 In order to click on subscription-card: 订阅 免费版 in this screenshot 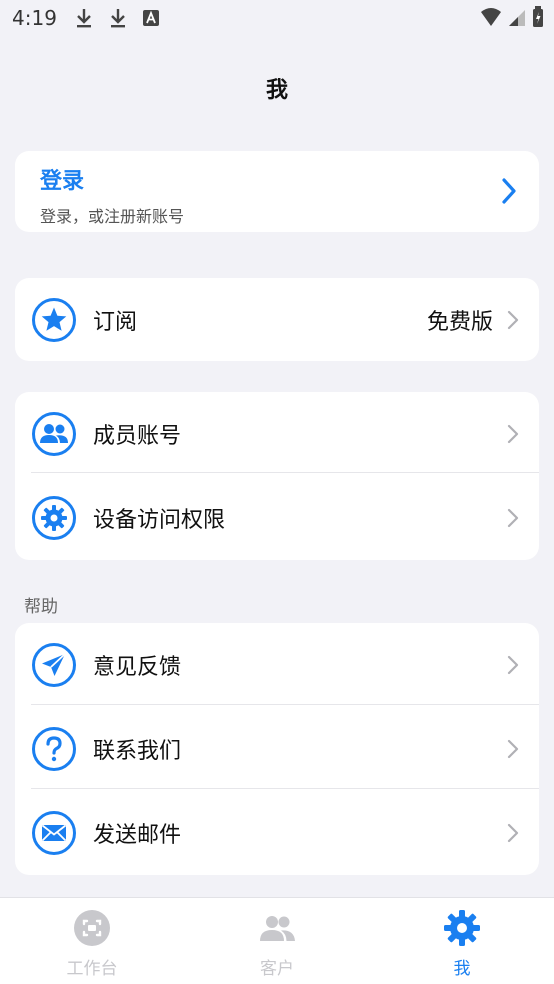, I will do `click(277, 319)`.